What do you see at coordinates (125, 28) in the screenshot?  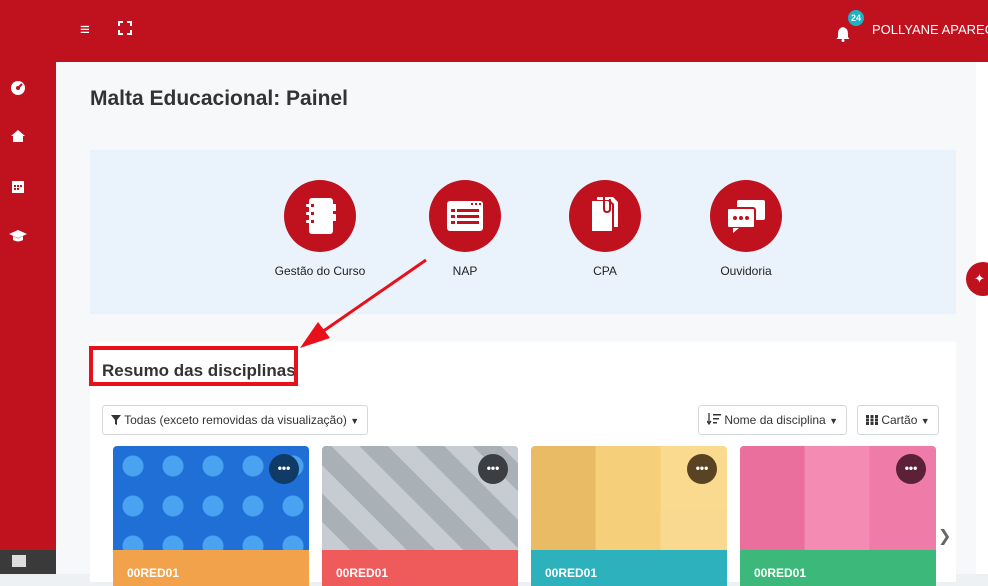 I see `fullscreen-icon` at bounding box center [125, 28].